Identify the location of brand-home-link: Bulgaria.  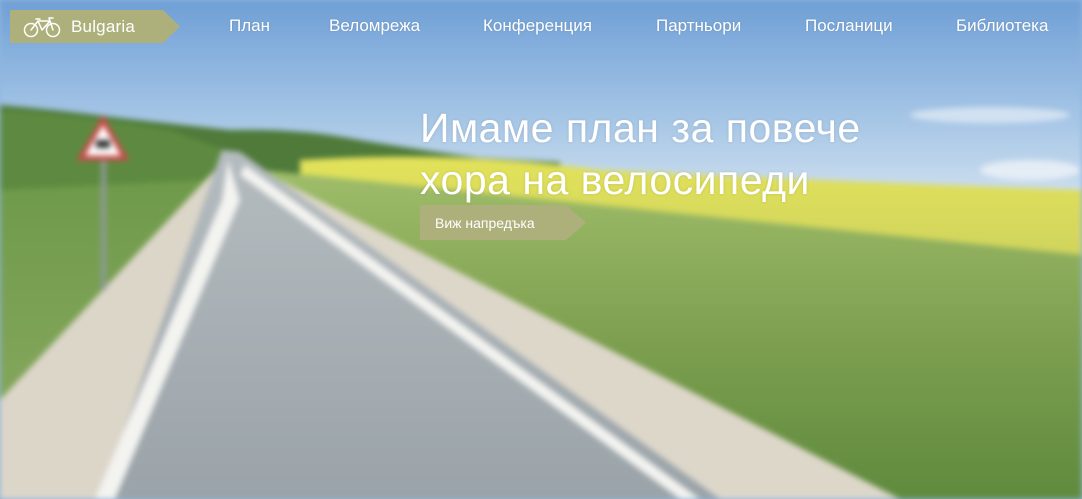
(95, 26).